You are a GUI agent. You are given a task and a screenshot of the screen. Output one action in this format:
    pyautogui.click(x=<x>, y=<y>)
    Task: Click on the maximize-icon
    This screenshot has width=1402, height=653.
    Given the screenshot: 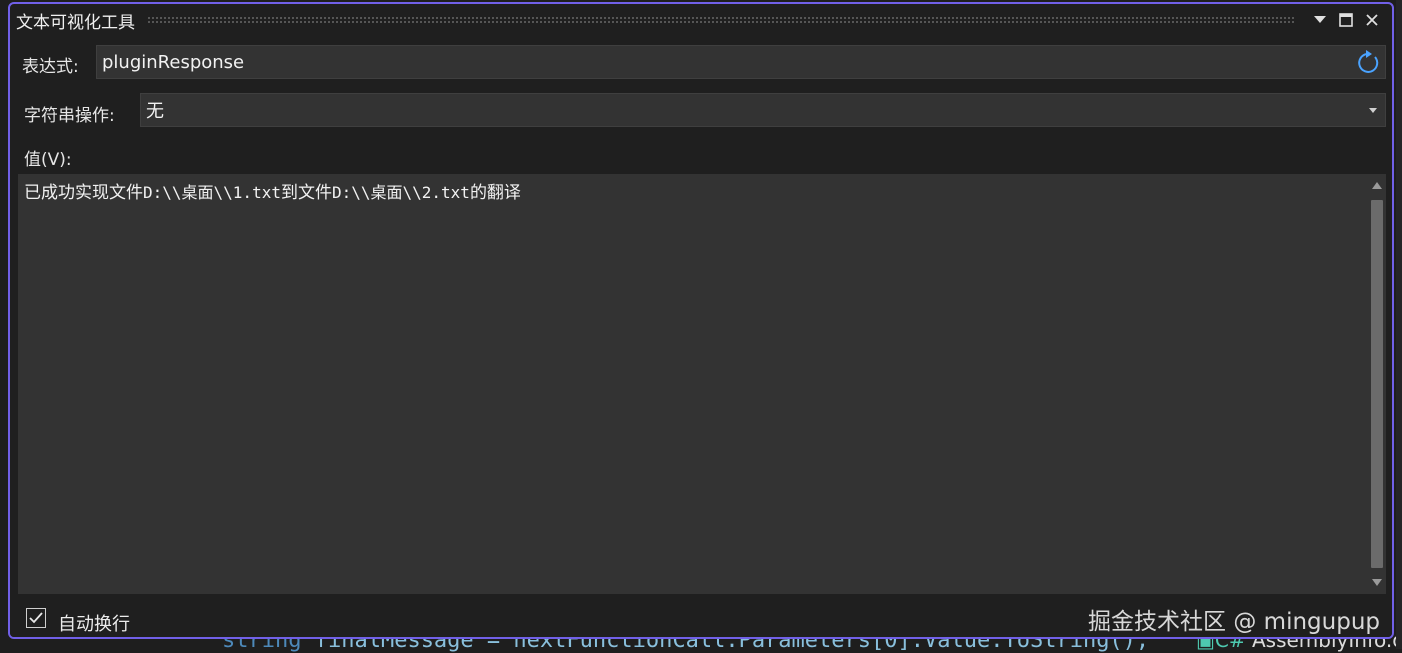 What is the action you would take?
    pyautogui.click(x=1346, y=20)
    